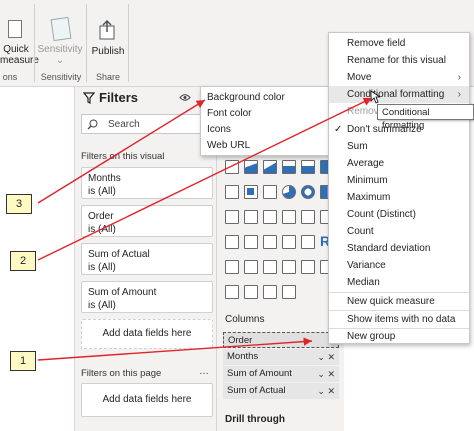 The height and width of the screenshot is (431, 474). Describe the element at coordinates (19, 204) in the screenshot. I see `callout-3: 3` at that location.